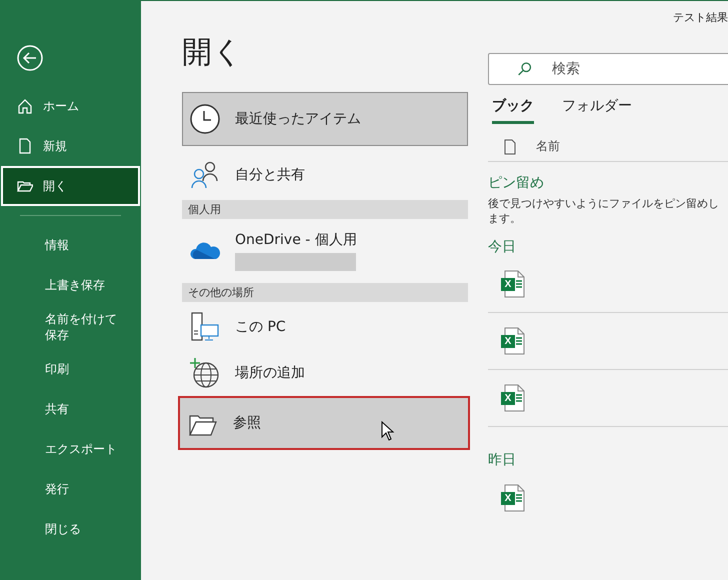 Image resolution: width=728 pixels, height=580 pixels. What do you see at coordinates (70, 529) in the screenshot?
I see `sidebar-item: 閉じる` at bounding box center [70, 529].